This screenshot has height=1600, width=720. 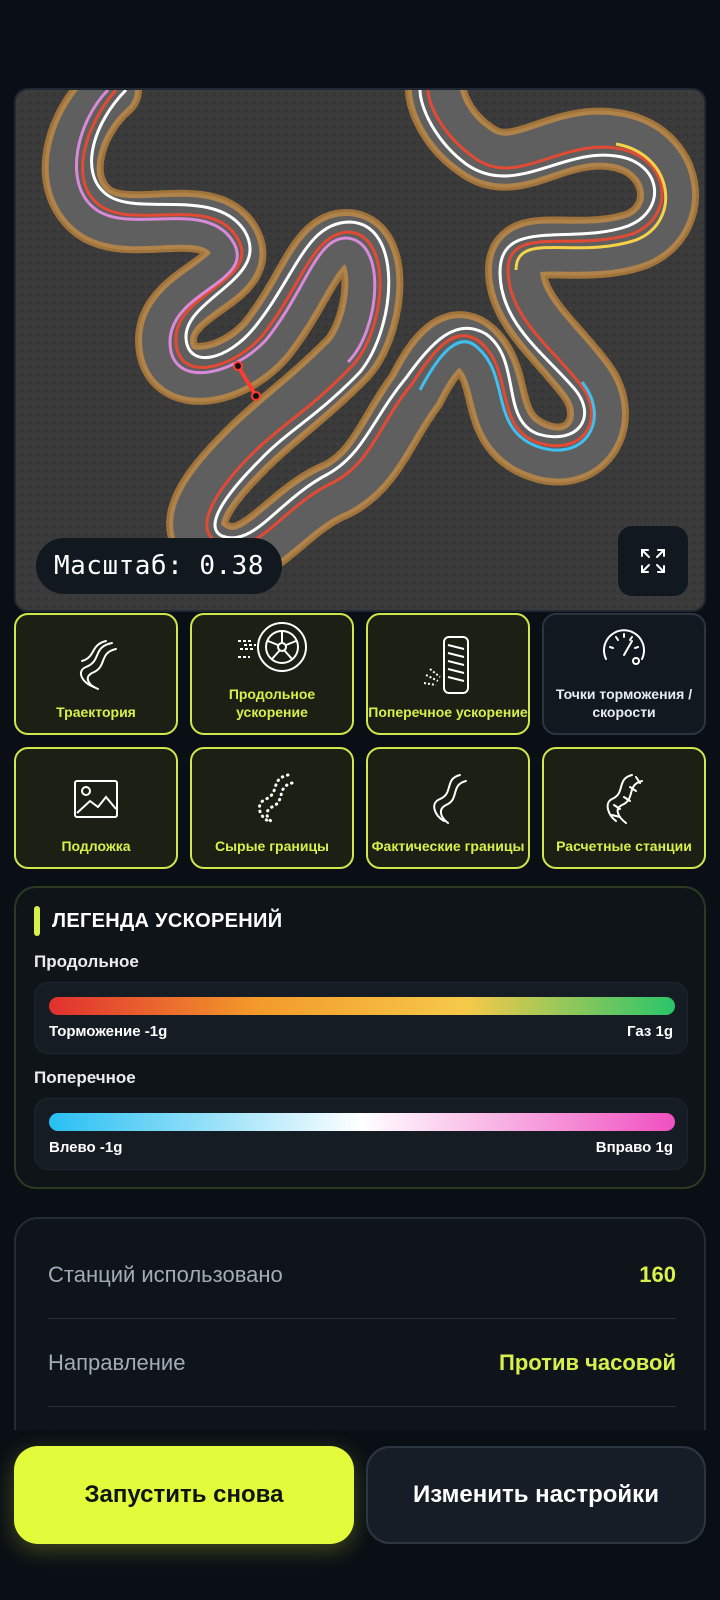 What do you see at coordinates (634, 1147) in the screenshot?
I see `lateral-max-label: Вправо 1g` at bounding box center [634, 1147].